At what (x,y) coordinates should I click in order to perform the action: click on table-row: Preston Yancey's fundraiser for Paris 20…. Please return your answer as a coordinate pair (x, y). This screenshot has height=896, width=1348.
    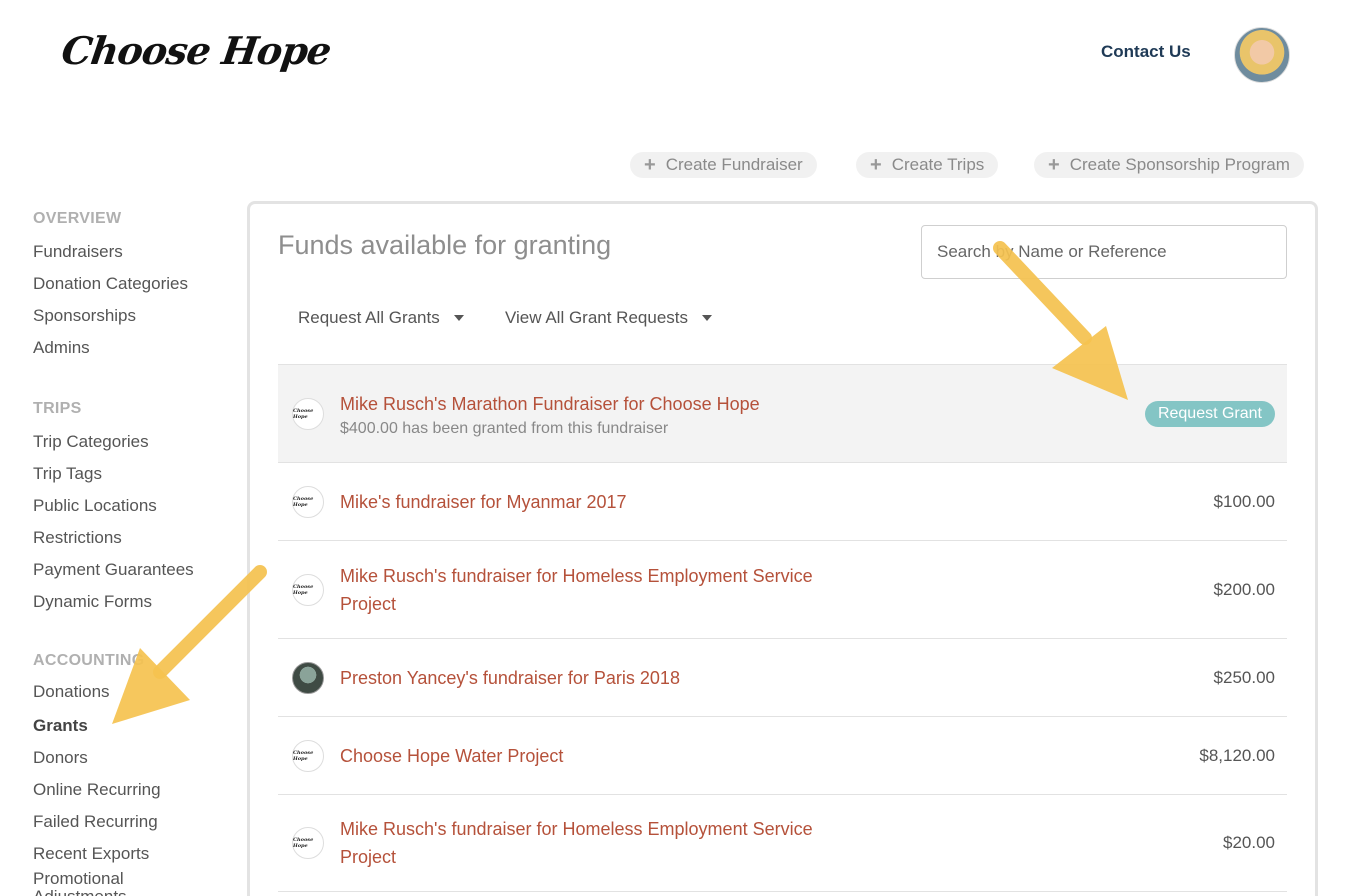
    Looking at the image, I should click on (782, 677).